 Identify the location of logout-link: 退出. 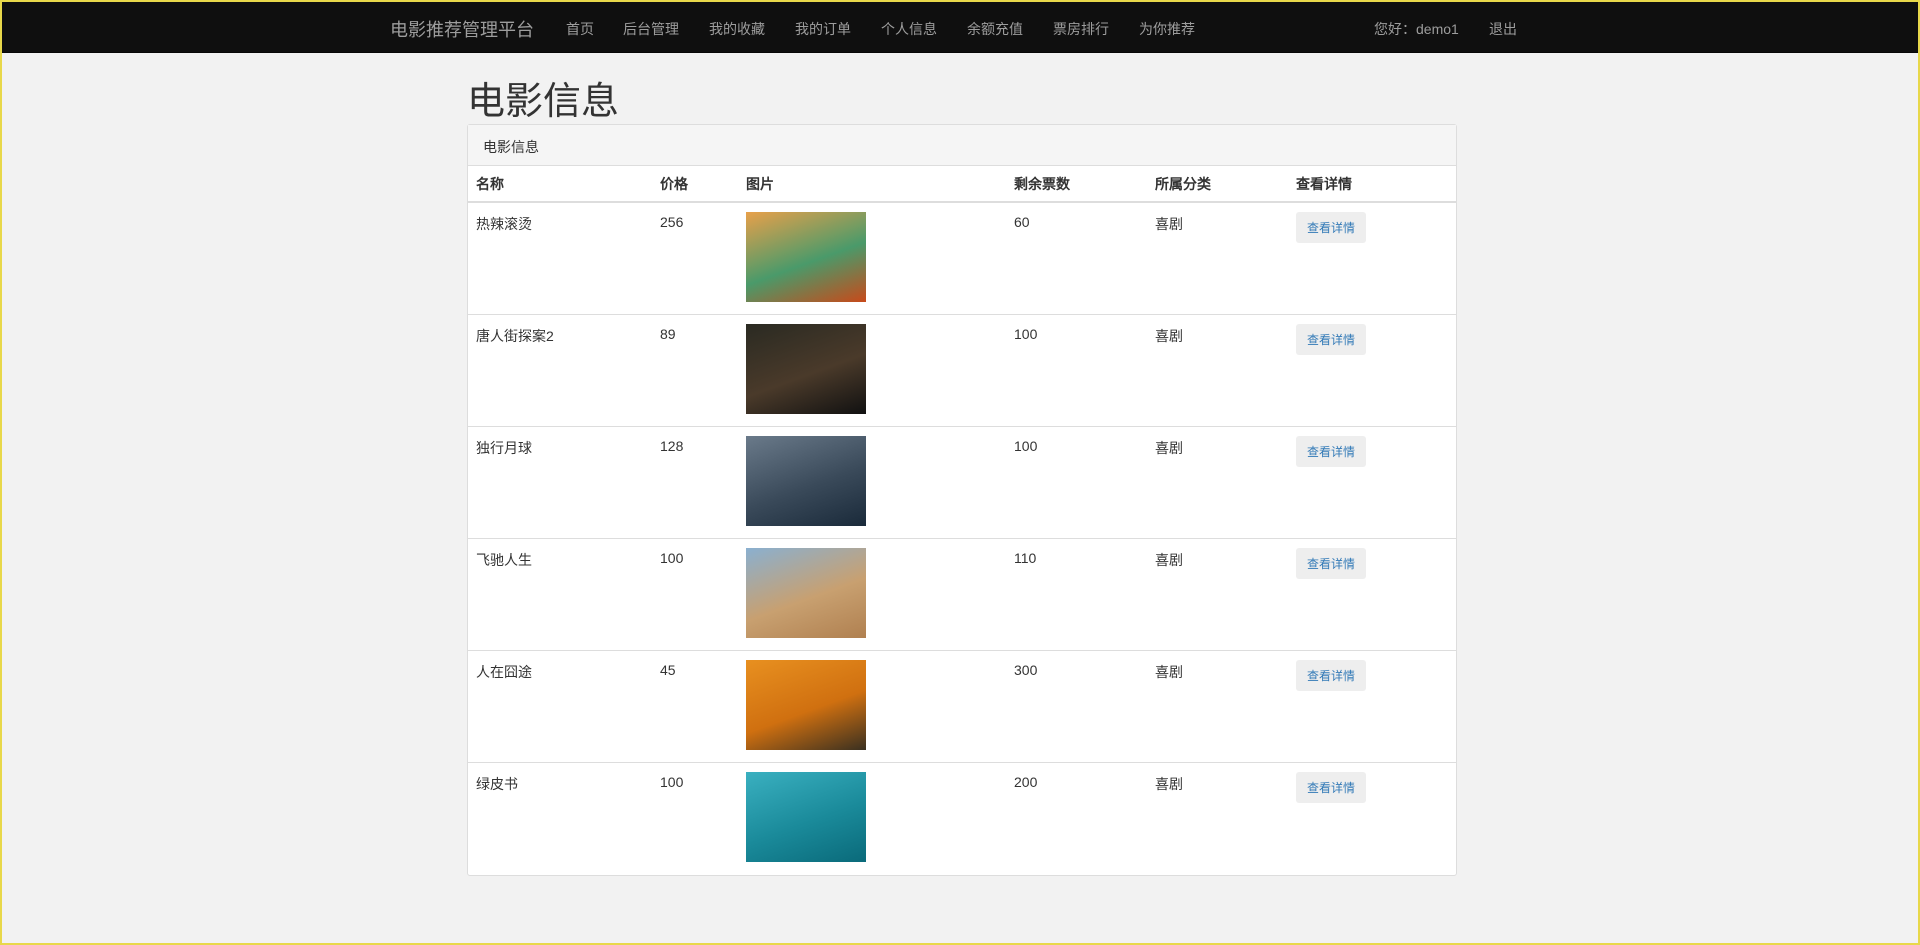
(1503, 29).